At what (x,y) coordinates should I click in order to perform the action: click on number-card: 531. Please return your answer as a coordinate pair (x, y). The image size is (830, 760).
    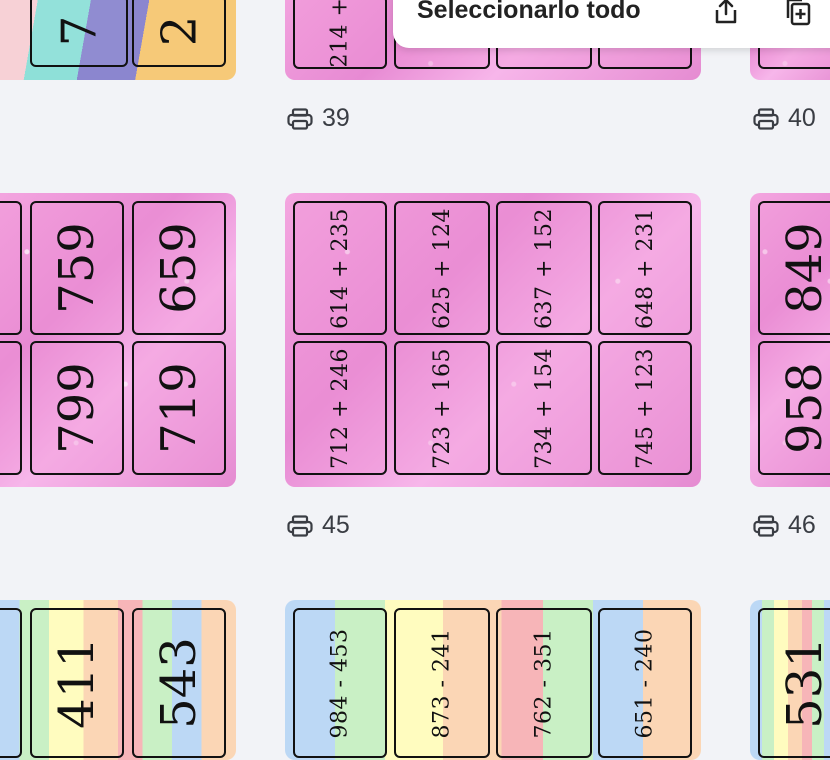
    Looking at the image, I should click on (794, 683).